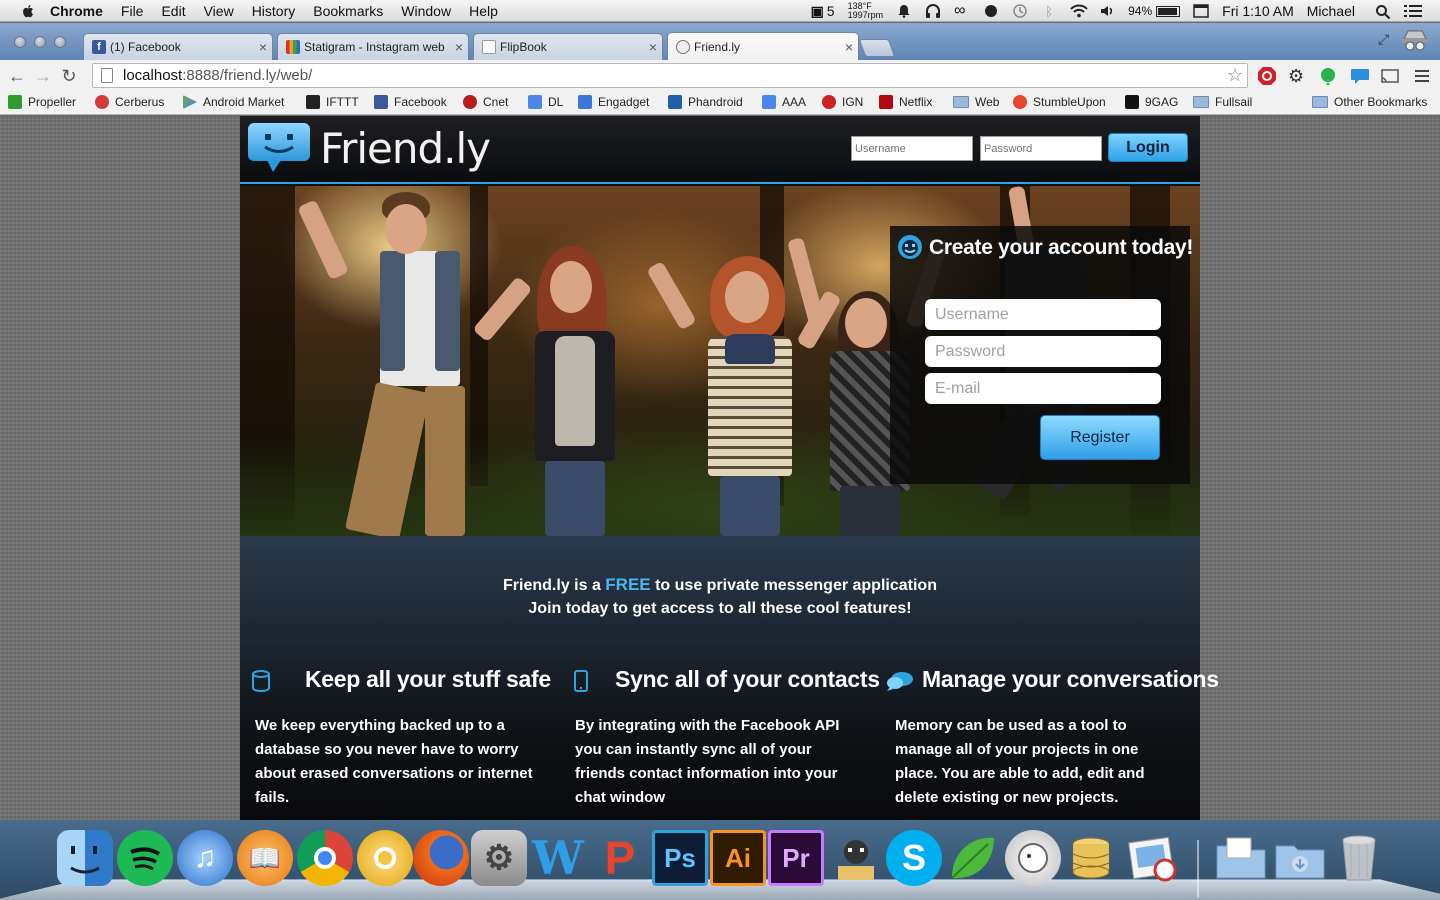  I want to click on chrome-icon, so click(325, 858).